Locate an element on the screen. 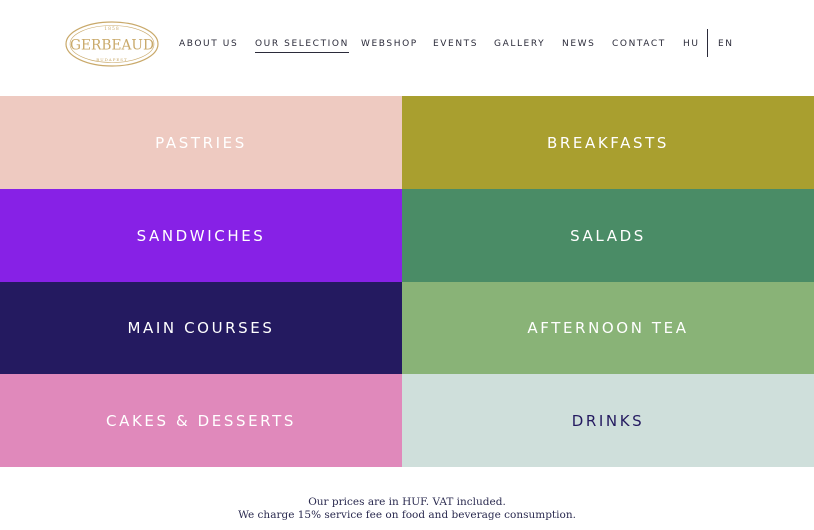  category-label: SALADS is located at coordinates (608, 235).